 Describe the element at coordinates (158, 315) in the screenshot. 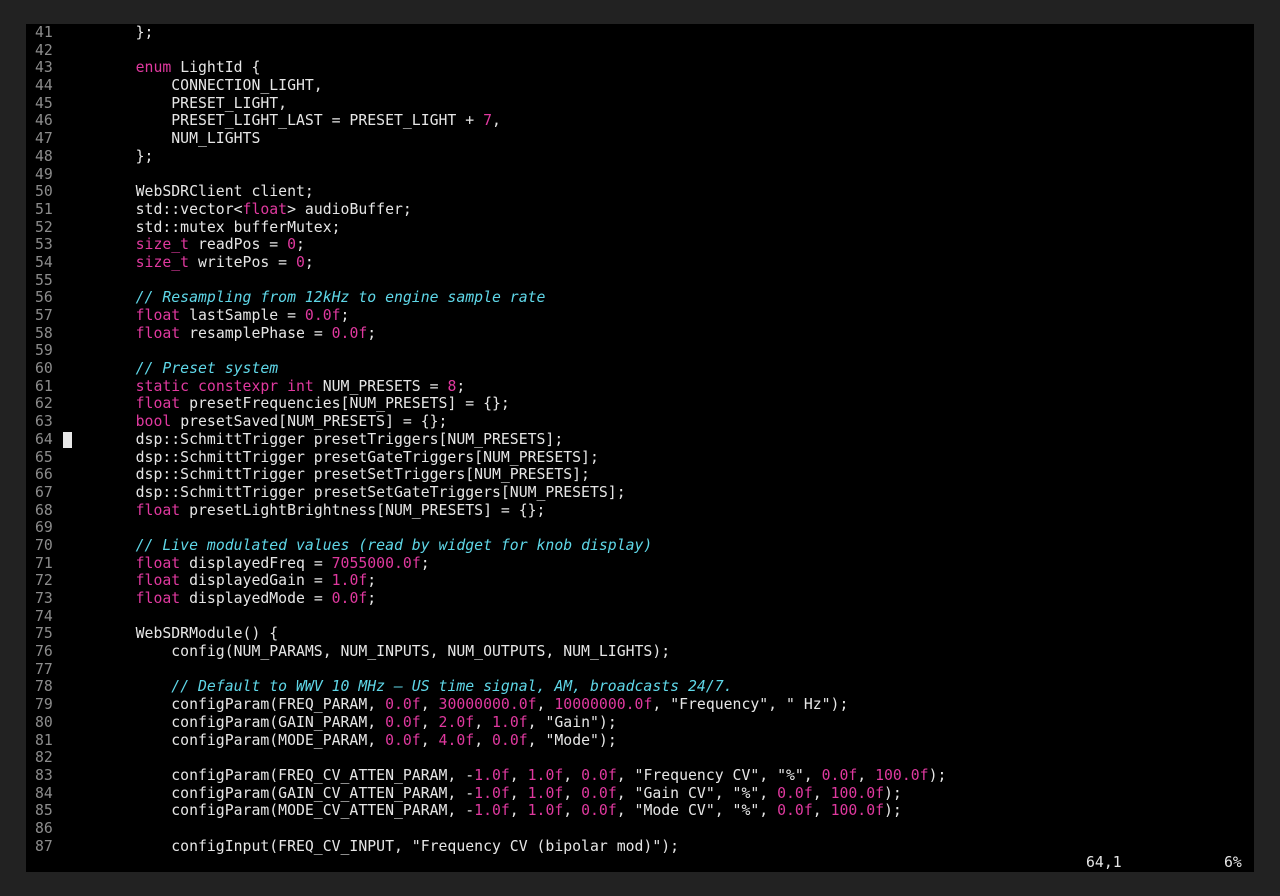

I see `code-token-type: float` at that location.